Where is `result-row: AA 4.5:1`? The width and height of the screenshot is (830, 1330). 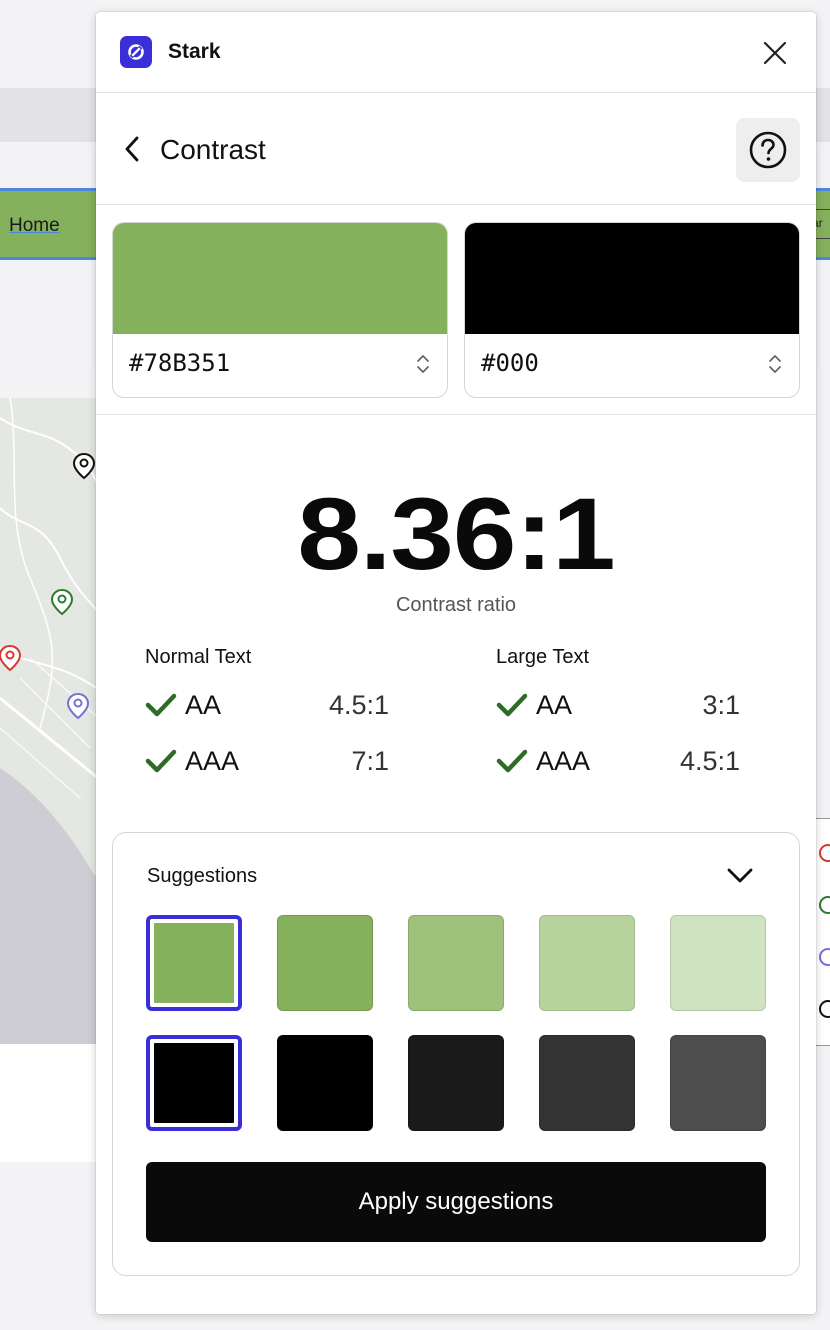 result-row: AA 4.5:1 is located at coordinates (267, 706).